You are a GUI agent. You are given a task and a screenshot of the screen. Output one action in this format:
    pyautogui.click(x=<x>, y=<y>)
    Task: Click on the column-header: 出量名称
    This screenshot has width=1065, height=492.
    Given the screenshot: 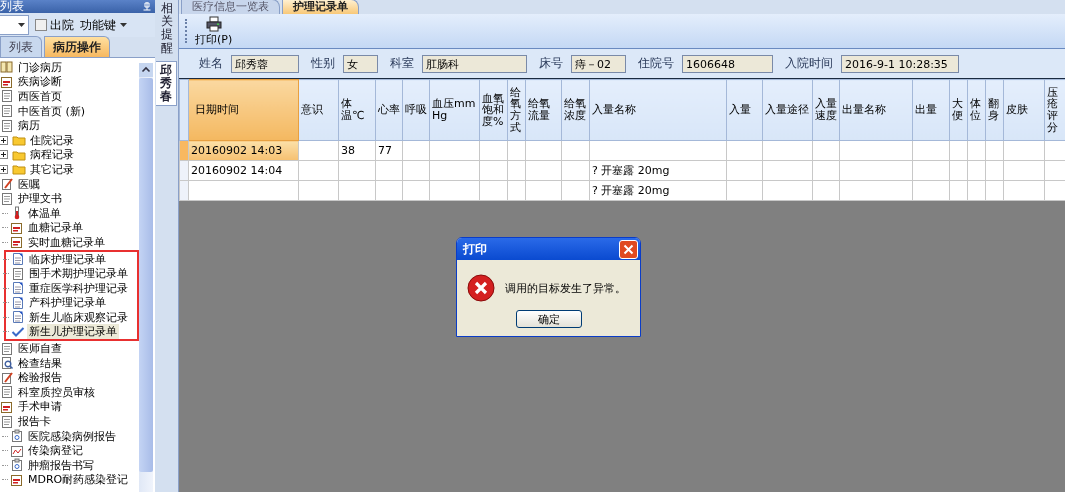 What is the action you would take?
    pyautogui.click(x=876, y=110)
    